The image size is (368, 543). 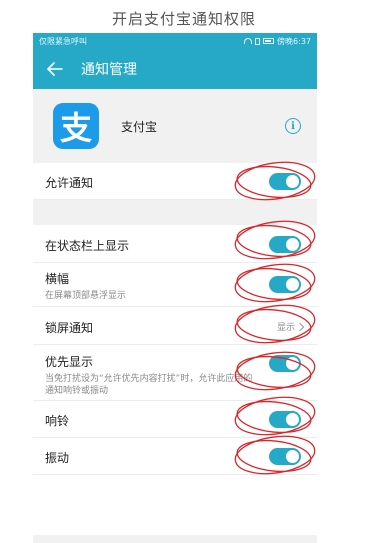 I want to click on row-vibrate: 振动, so click(x=175, y=456).